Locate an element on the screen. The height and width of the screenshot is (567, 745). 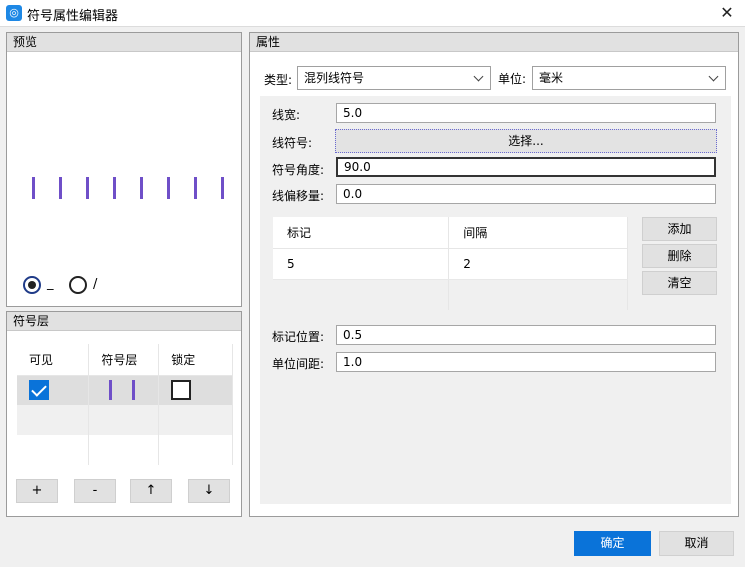
marks-table: 标记 间隔 5 2 is located at coordinates (450, 263).